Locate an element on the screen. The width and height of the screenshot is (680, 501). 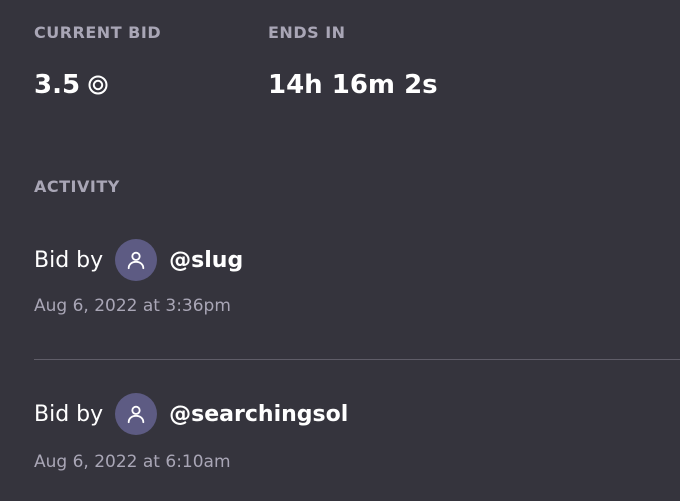
activity-label: ACTIVITY is located at coordinates (77, 186).